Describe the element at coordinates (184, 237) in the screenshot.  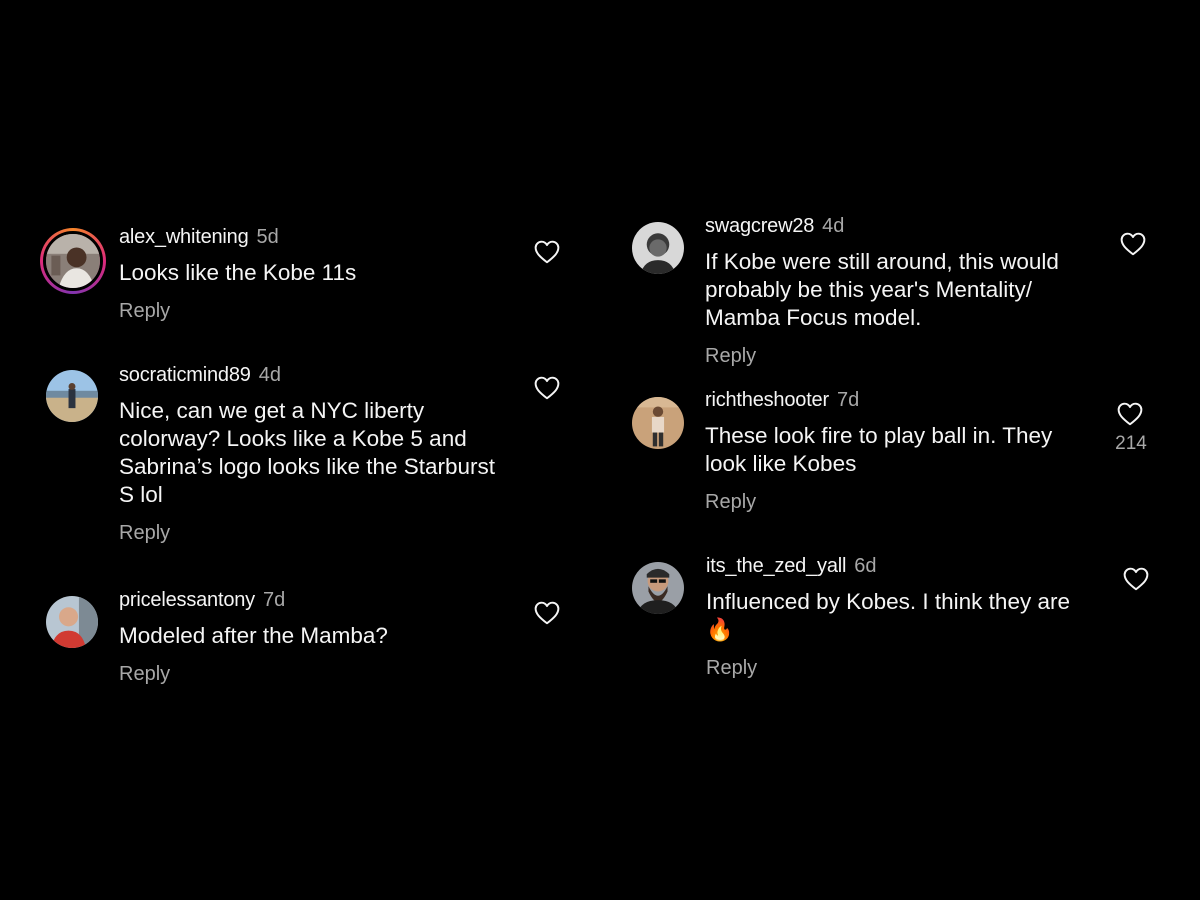
I see `username: alex_whitening` at that location.